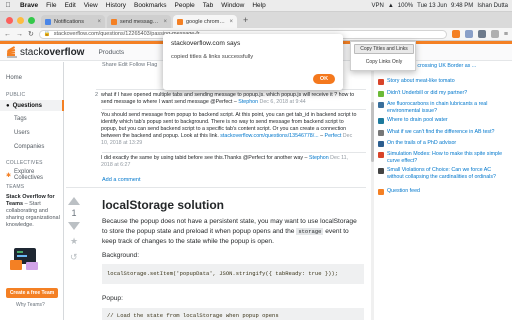 This screenshot has width=512, height=320. Describe the element at coordinates (31, 20) in the screenshot. I see `maximize-window-button` at that location.